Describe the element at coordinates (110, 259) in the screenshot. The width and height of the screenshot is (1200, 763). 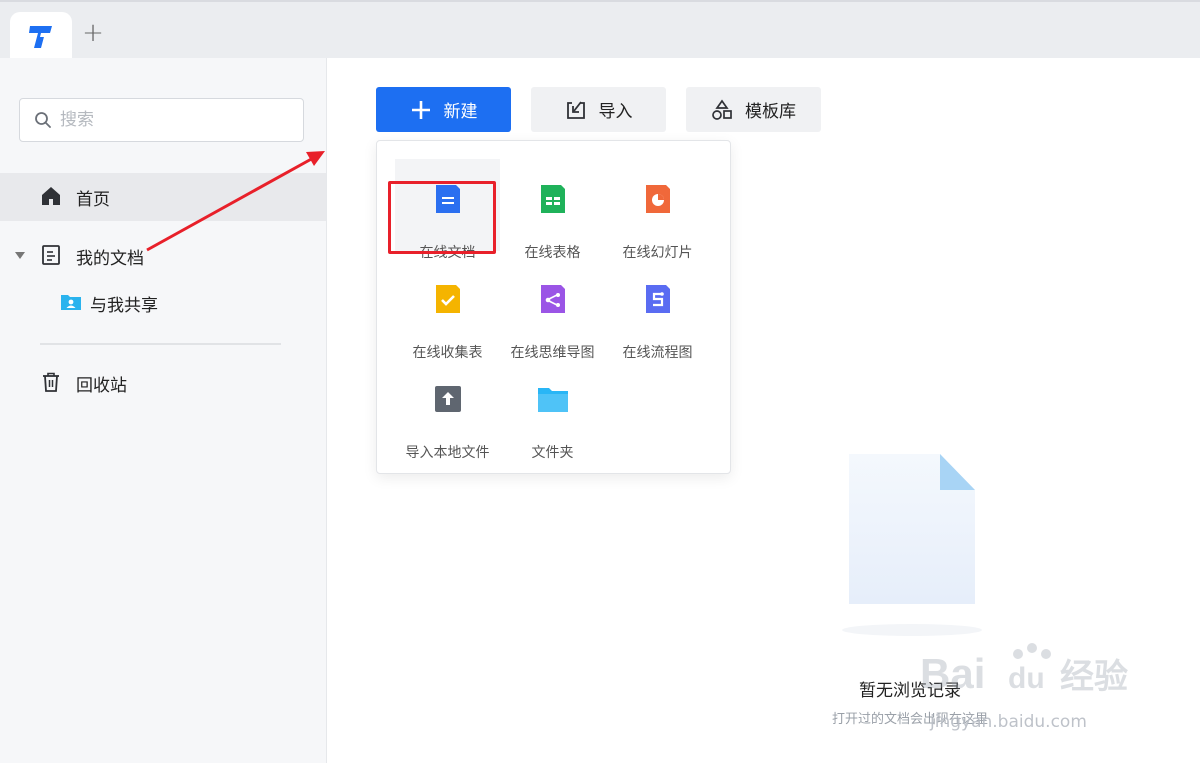
I see `sidebar-item-label: 我的文档` at that location.